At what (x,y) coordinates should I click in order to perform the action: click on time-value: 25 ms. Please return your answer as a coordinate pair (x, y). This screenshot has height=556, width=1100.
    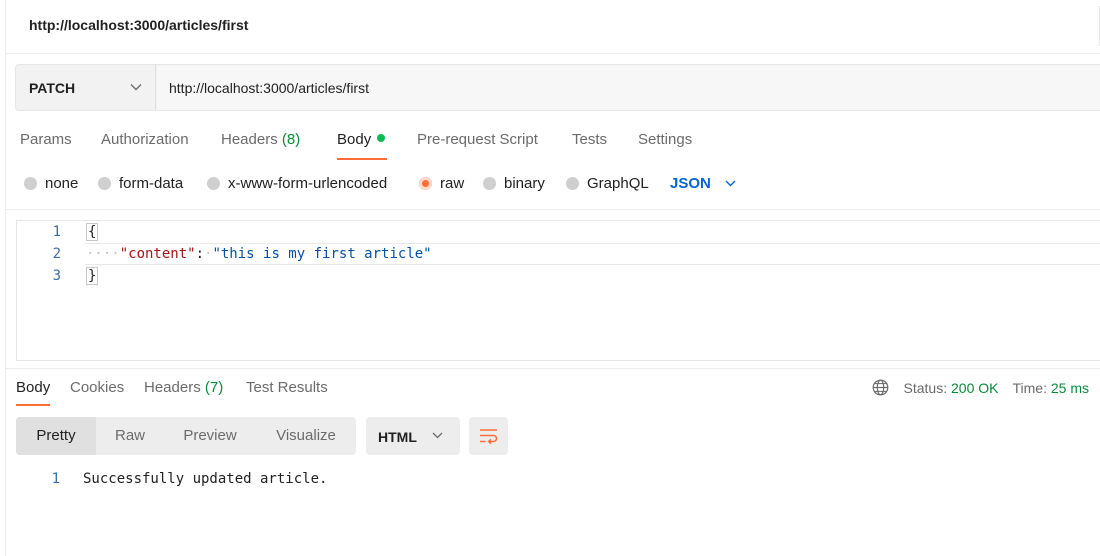
    Looking at the image, I should click on (1070, 388).